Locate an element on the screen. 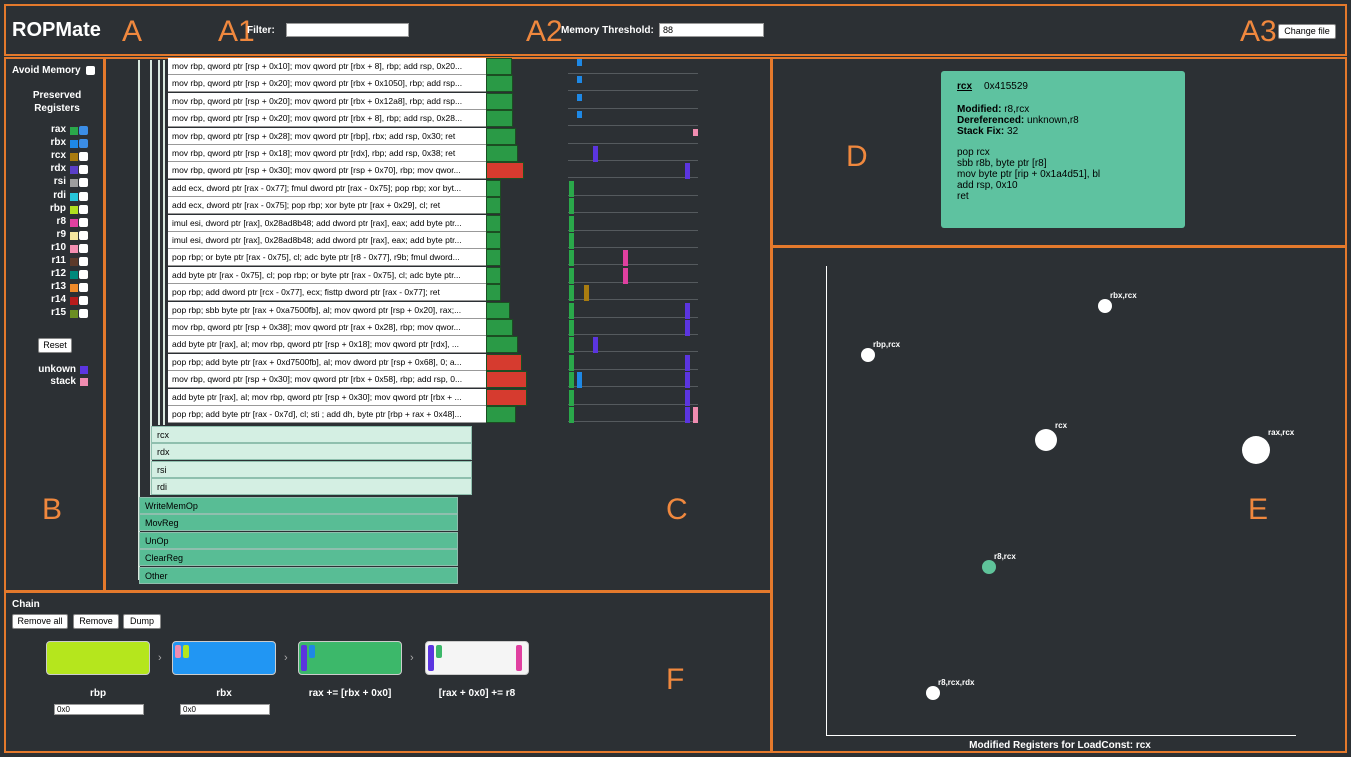  register-name: rbx is located at coordinates (58, 143).